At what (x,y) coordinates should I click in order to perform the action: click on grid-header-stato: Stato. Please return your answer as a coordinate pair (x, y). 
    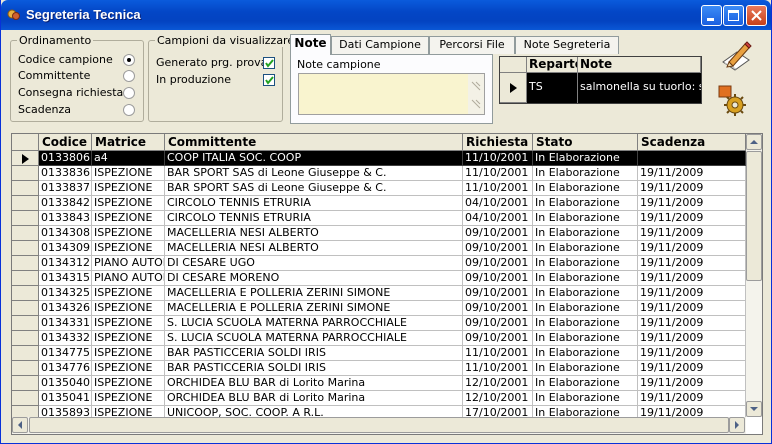
    Looking at the image, I should click on (585, 142).